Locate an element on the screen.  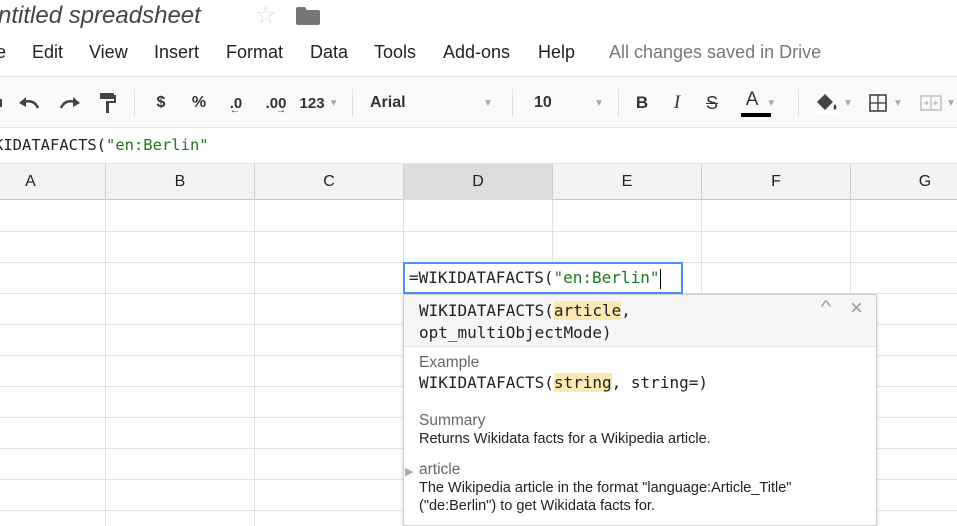
formula-string-arg: "en:Berlin" is located at coordinates (157, 145).